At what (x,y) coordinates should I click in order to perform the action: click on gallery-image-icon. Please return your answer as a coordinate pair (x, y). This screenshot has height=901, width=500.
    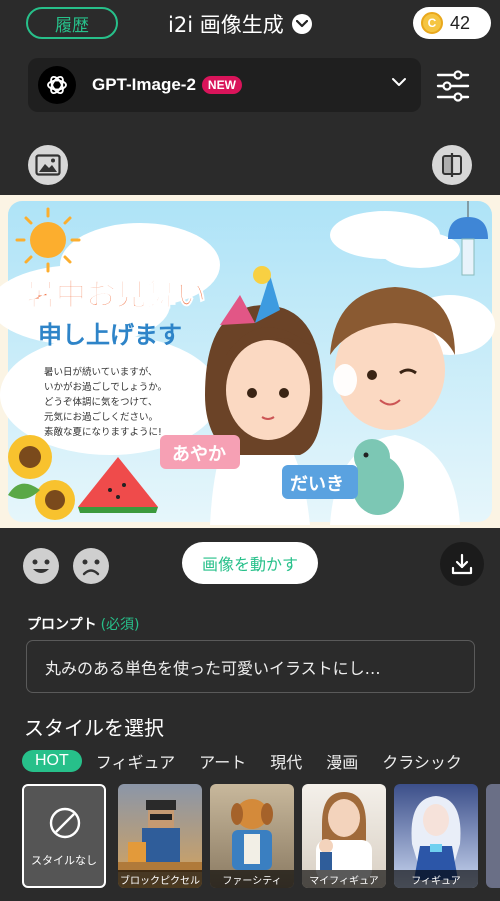
    Looking at the image, I should click on (48, 165).